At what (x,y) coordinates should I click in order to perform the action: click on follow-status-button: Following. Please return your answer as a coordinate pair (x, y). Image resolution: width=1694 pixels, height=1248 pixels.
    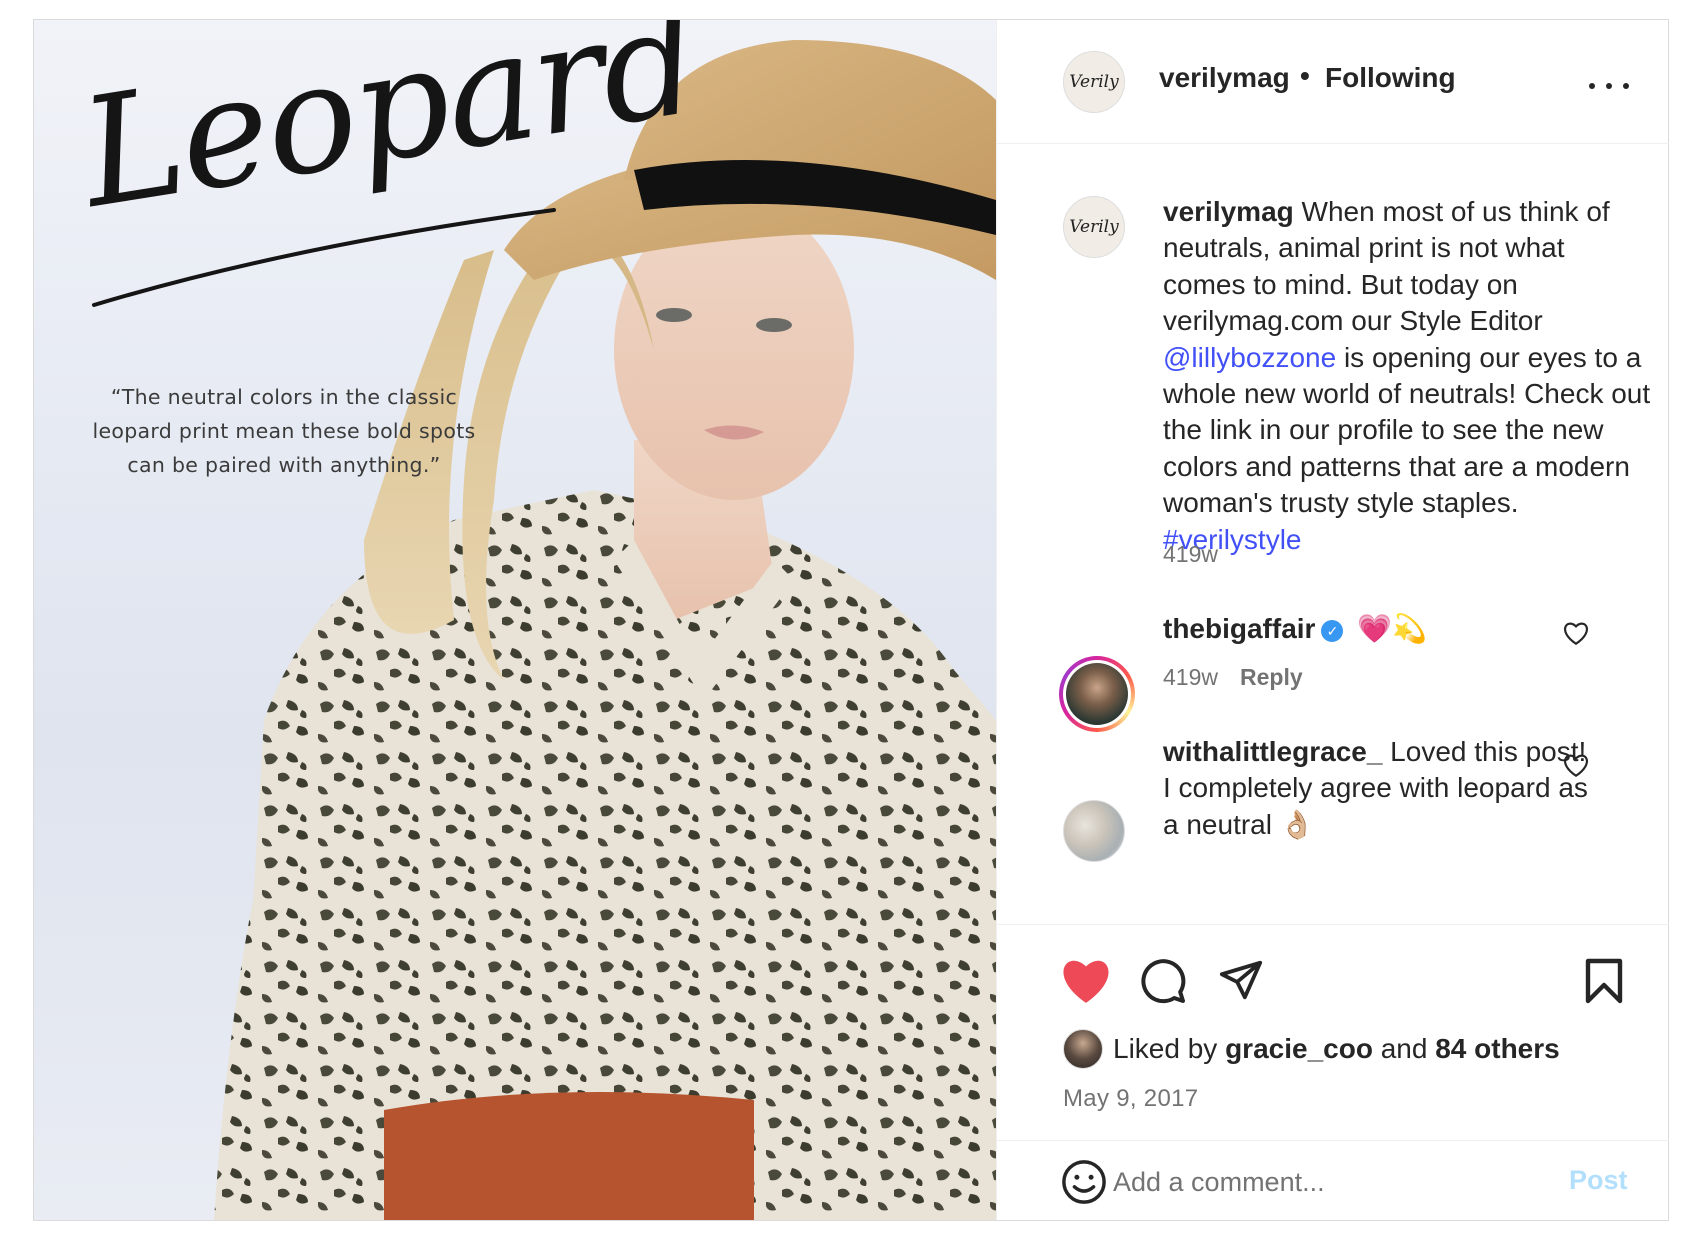
    Looking at the image, I should click on (1390, 78).